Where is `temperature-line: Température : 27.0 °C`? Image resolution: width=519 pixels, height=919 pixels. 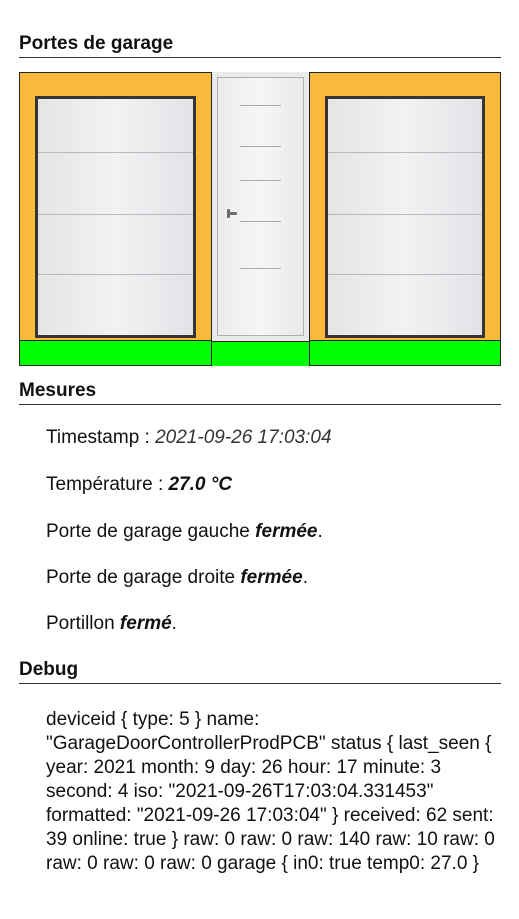 temperature-line: Température : 27.0 °C is located at coordinates (139, 485).